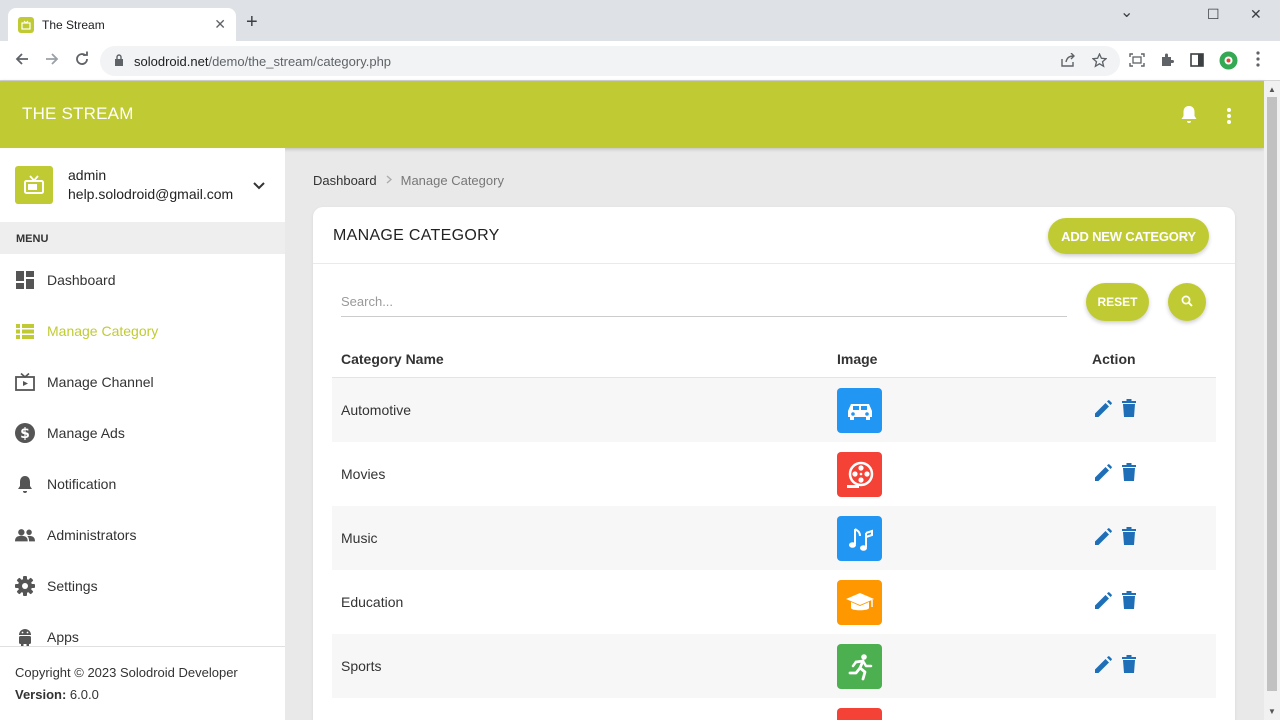 Image resolution: width=1280 pixels, height=720 pixels. Describe the element at coordinates (859, 602) in the screenshot. I see `graduation-cap-icon` at that location.